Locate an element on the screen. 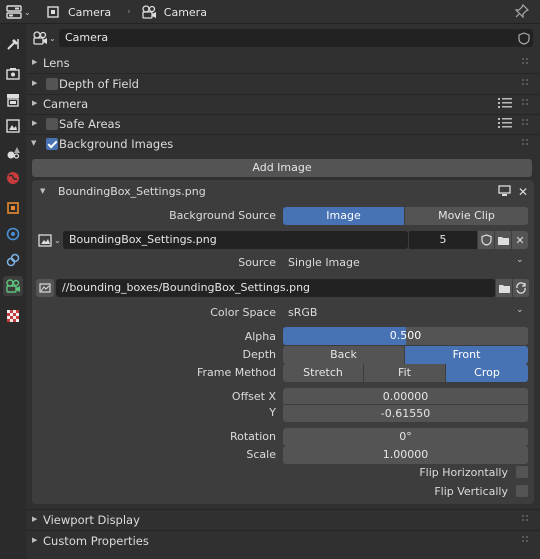  frame-method-label: Frame Method is located at coordinates (236, 372).